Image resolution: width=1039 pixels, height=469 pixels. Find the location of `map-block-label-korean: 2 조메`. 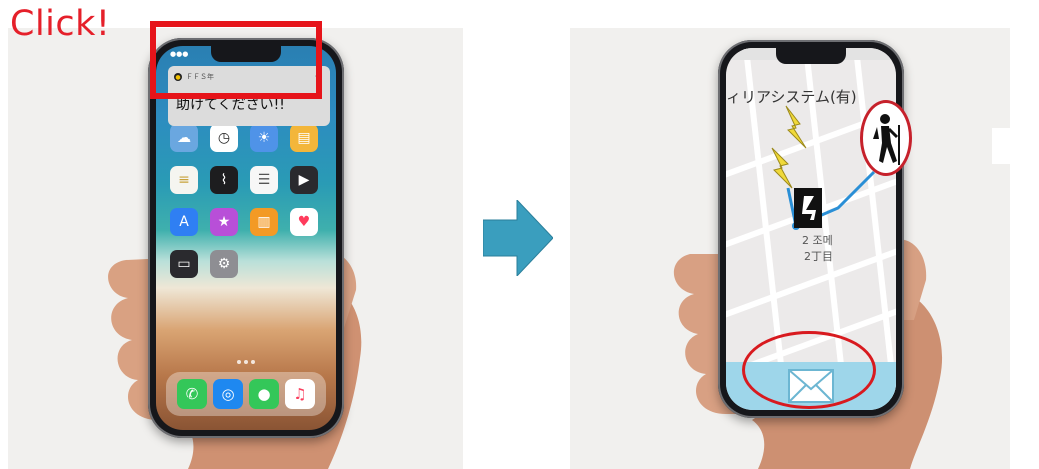

map-block-label-korean: 2 조메 is located at coordinates (817, 240).